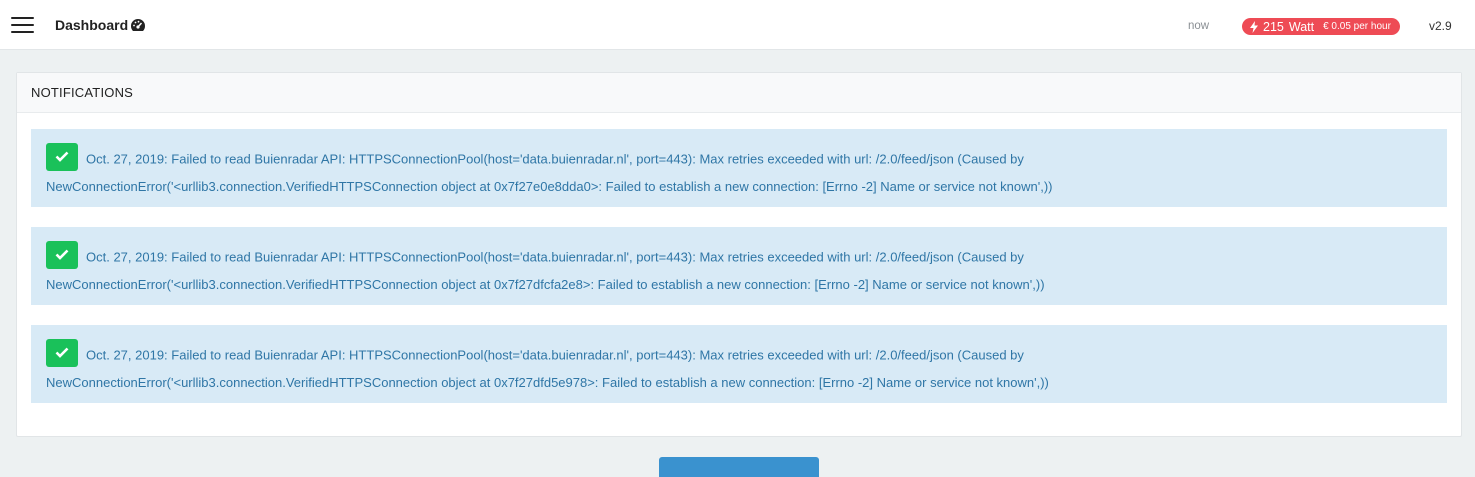 Image resolution: width=1475 pixels, height=477 pixels. I want to click on bolt-icon, so click(1254, 26).